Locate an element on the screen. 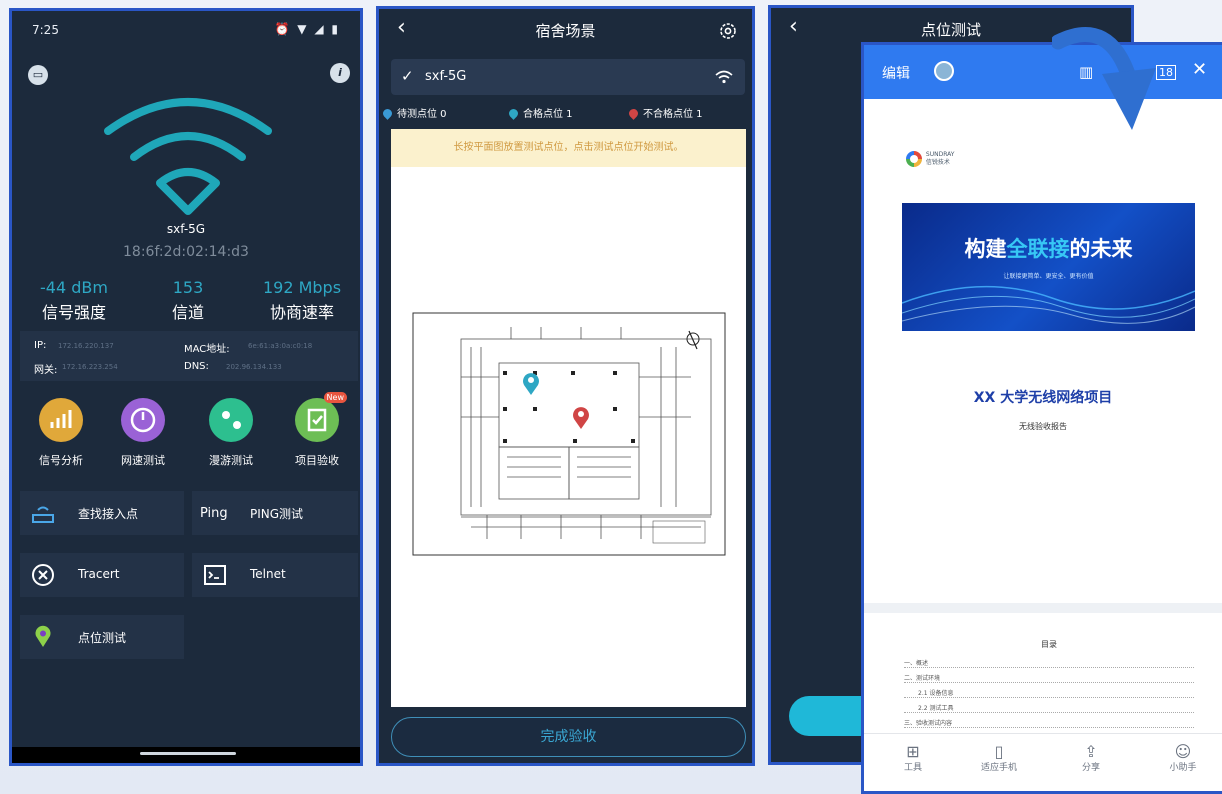 The width and height of the screenshot is (1222, 794). document-toolbar: 编辑 ▥ 18 ✕ is located at coordinates (1043, 72).